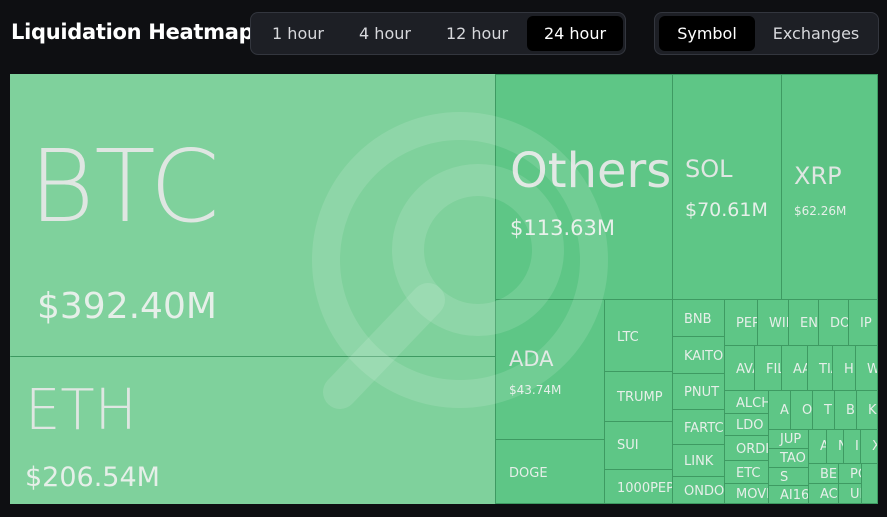 Image resolution: width=887 pixels, height=517 pixels. What do you see at coordinates (628, 337) in the screenshot?
I see `tile-symbol: LTC` at bounding box center [628, 337].